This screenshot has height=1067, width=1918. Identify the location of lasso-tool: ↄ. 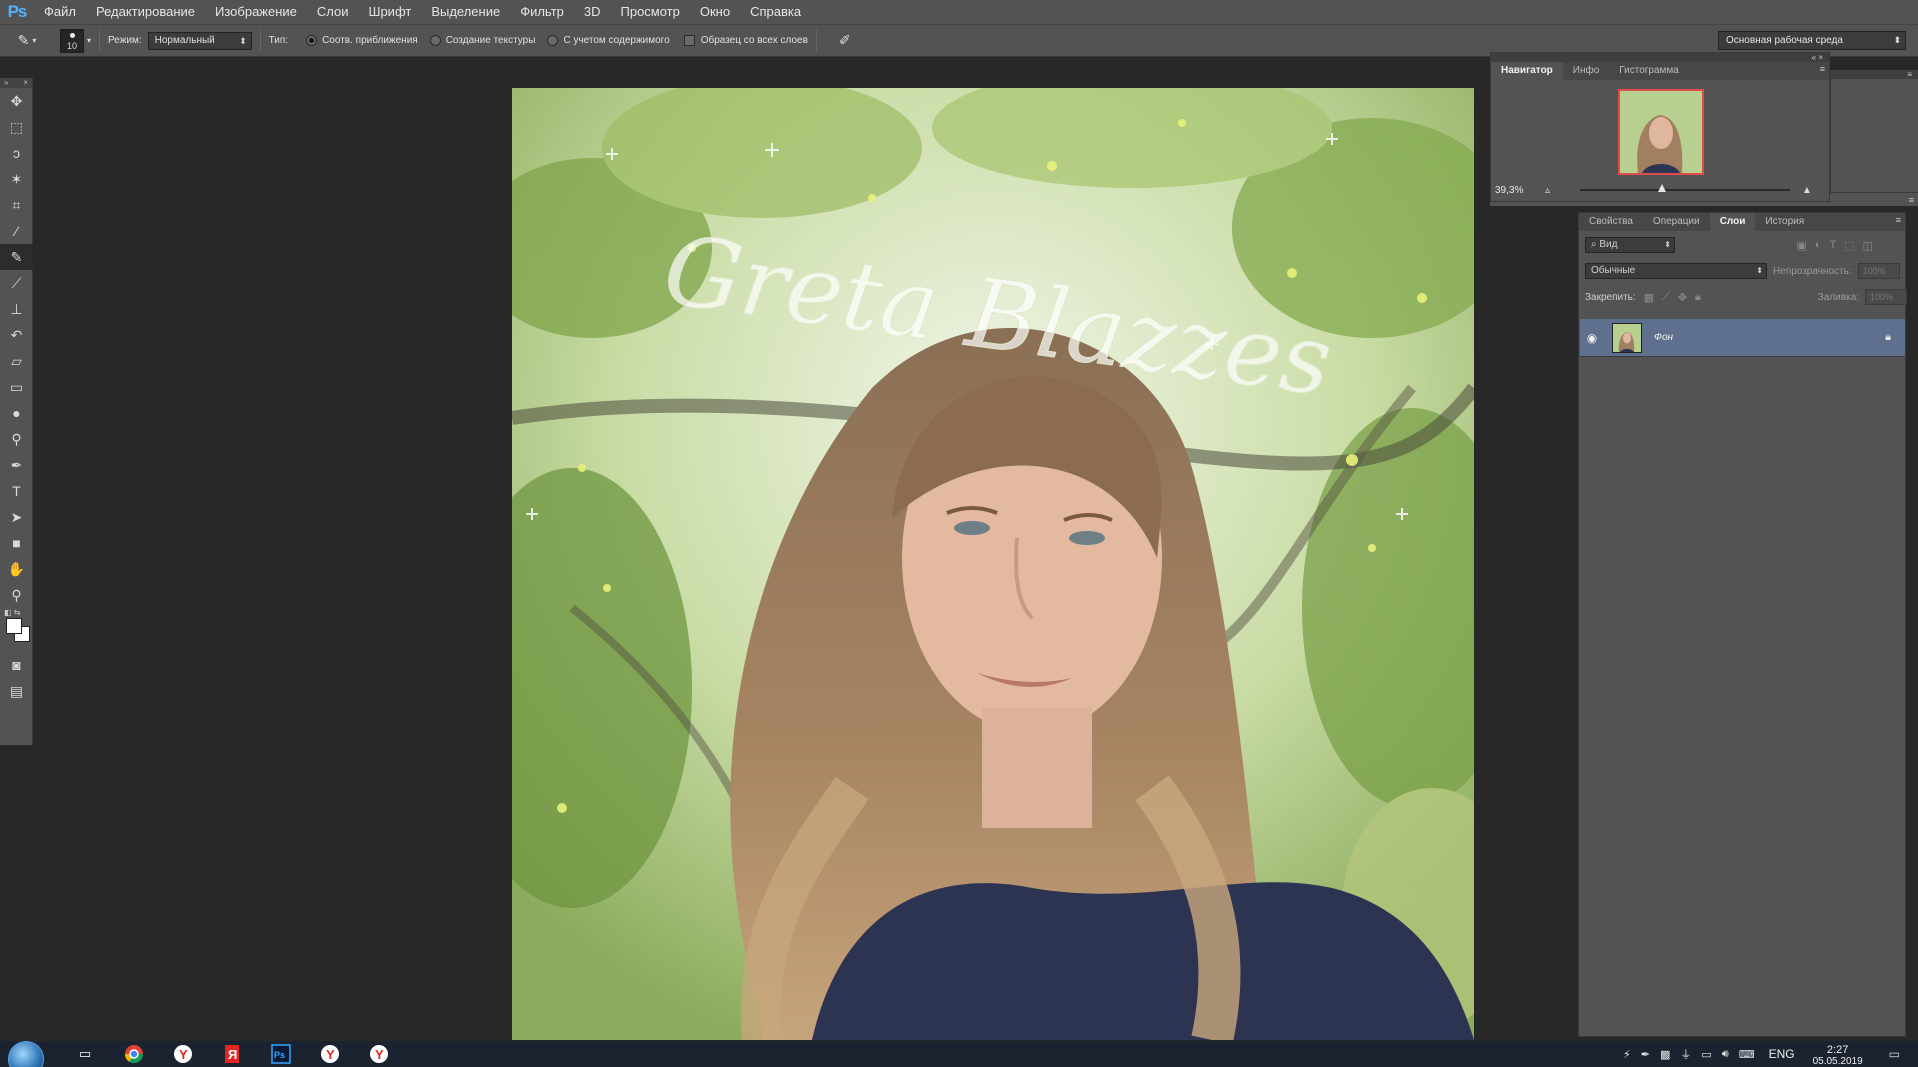
(16, 153).